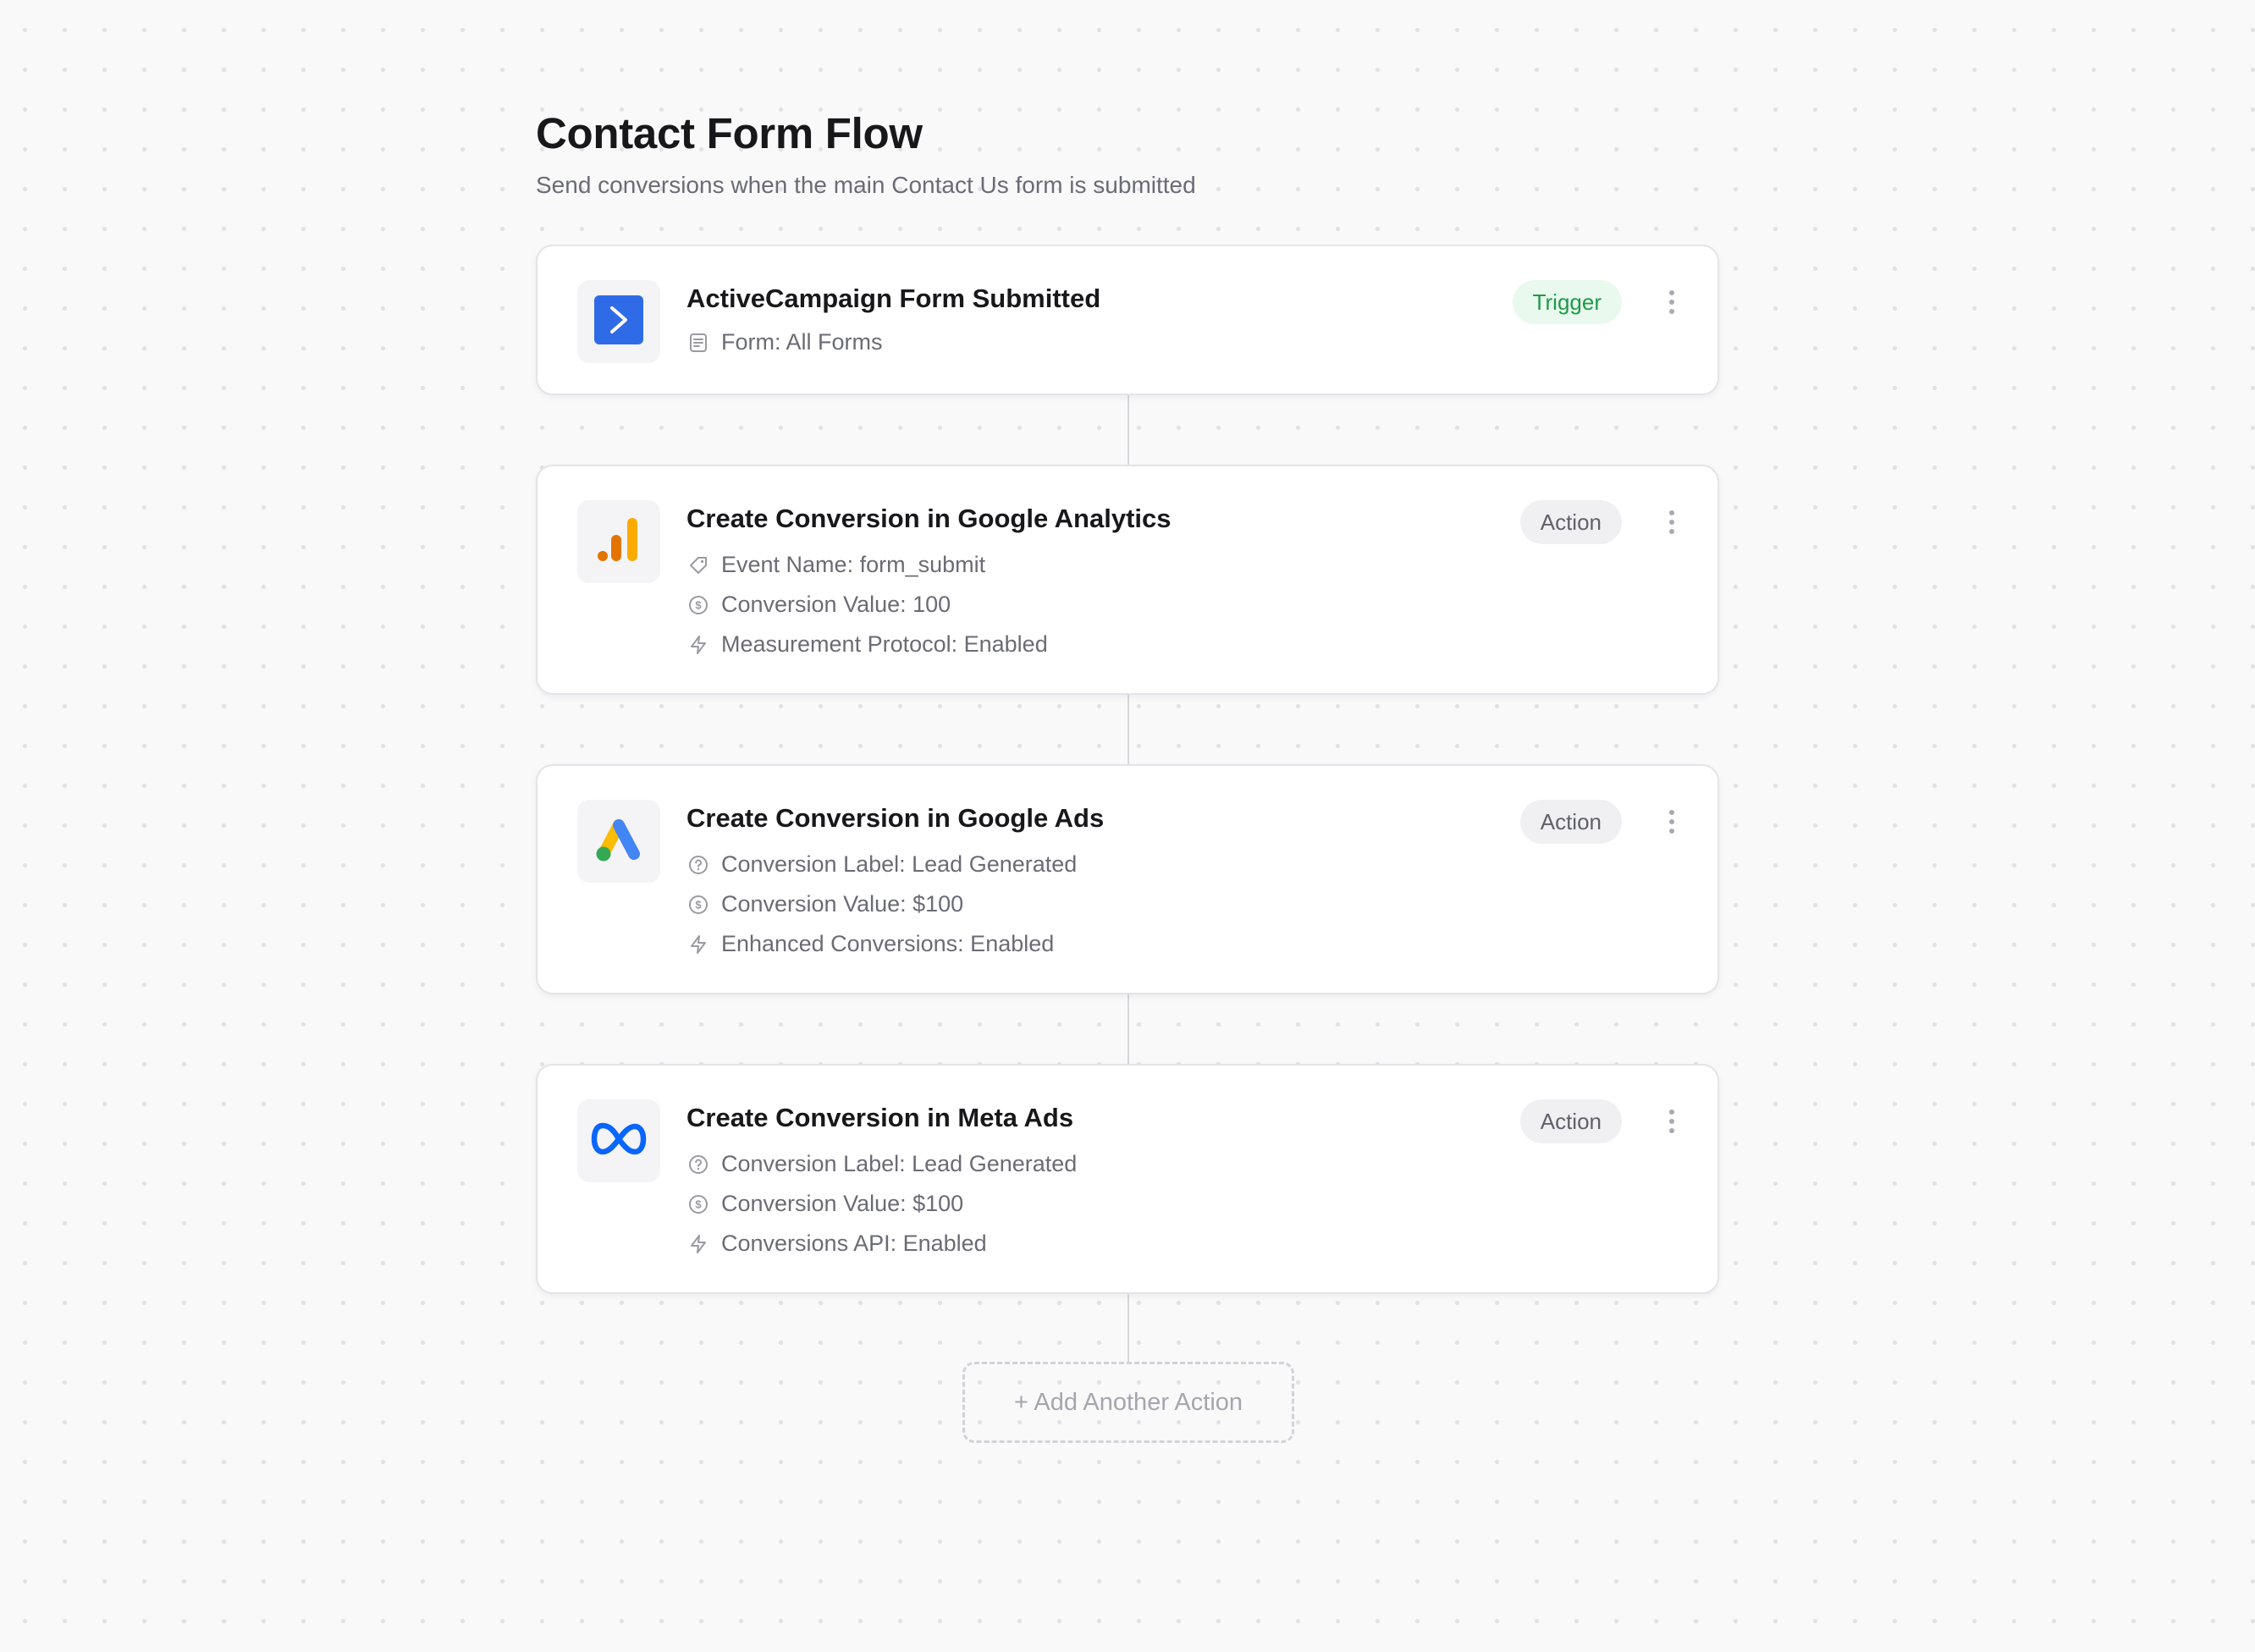 The height and width of the screenshot is (1652, 2255). I want to click on step-detail: Enhanced Conversions: Enabled, so click(870, 944).